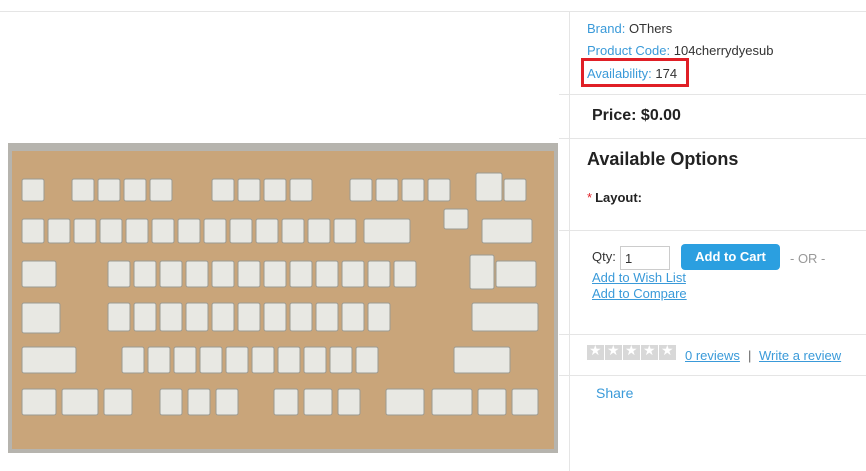 This screenshot has height=471, width=866. What do you see at coordinates (619, 197) in the screenshot?
I see `layout-label-text: Layout:` at bounding box center [619, 197].